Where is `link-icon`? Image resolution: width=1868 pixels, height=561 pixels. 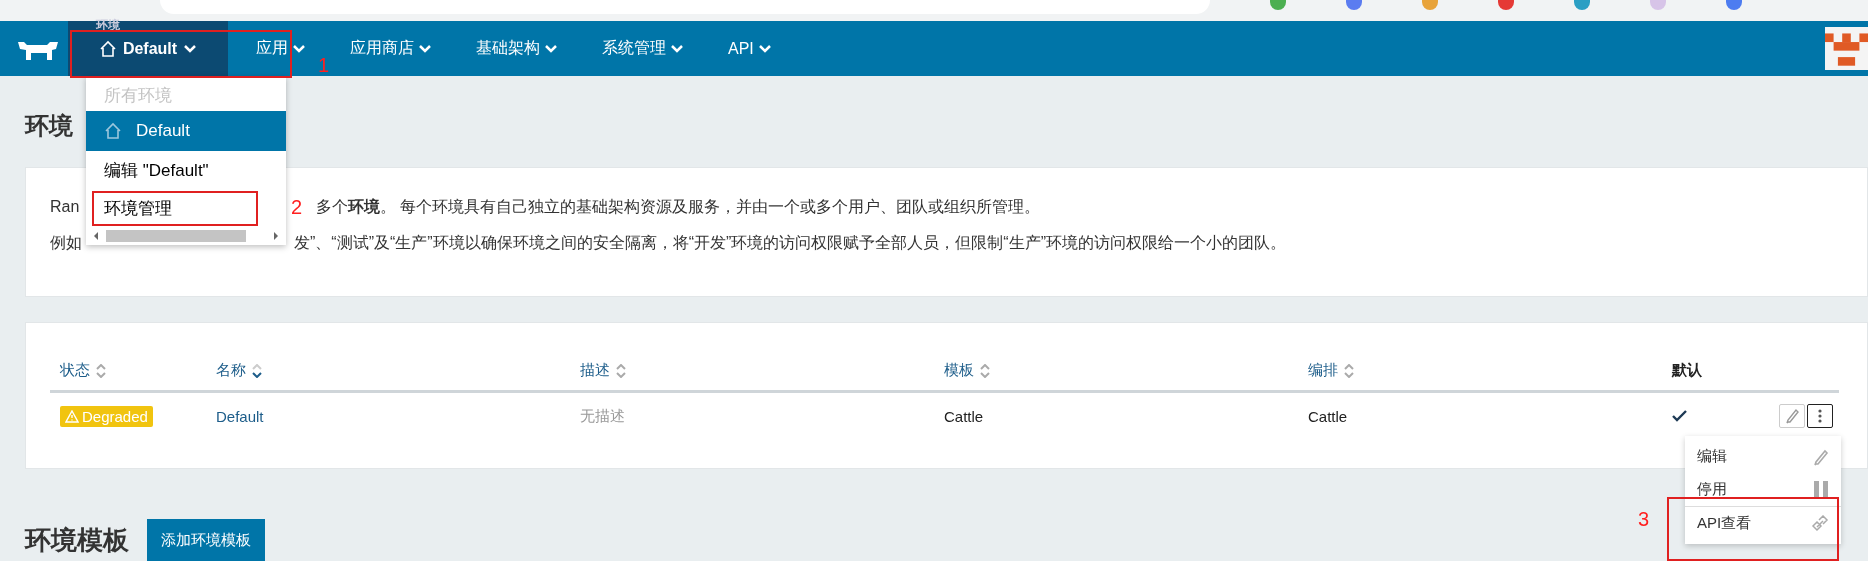
link-icon is located at coordinates (1820, 523).